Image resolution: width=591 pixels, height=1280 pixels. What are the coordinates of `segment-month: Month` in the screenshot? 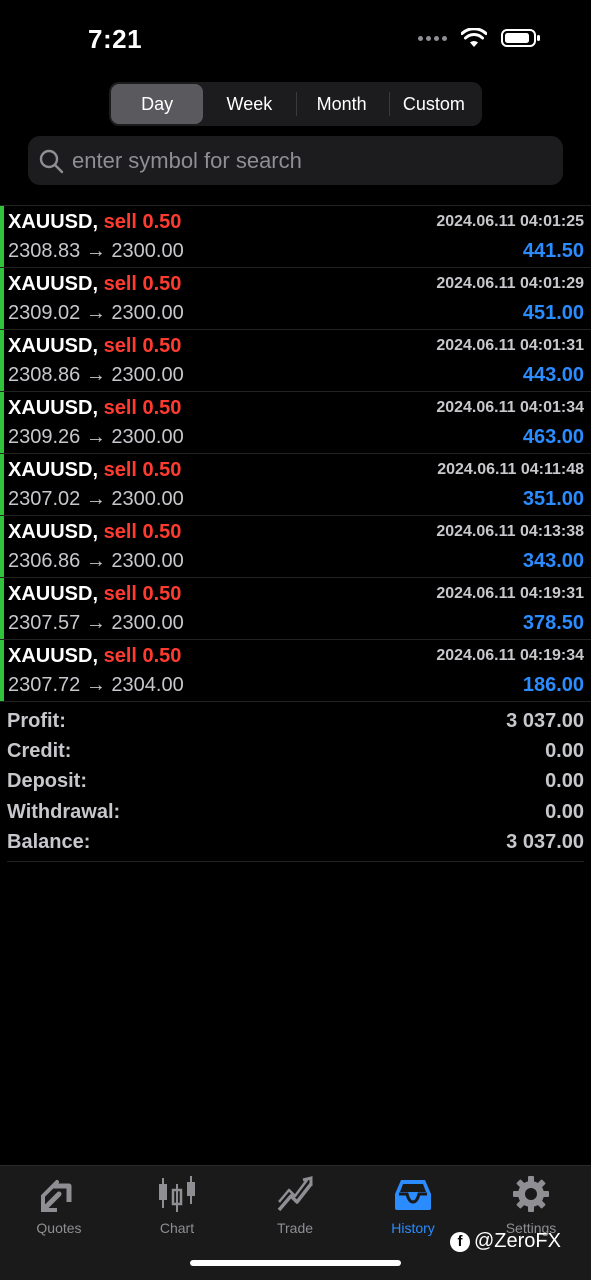 It's located at (342, 104).